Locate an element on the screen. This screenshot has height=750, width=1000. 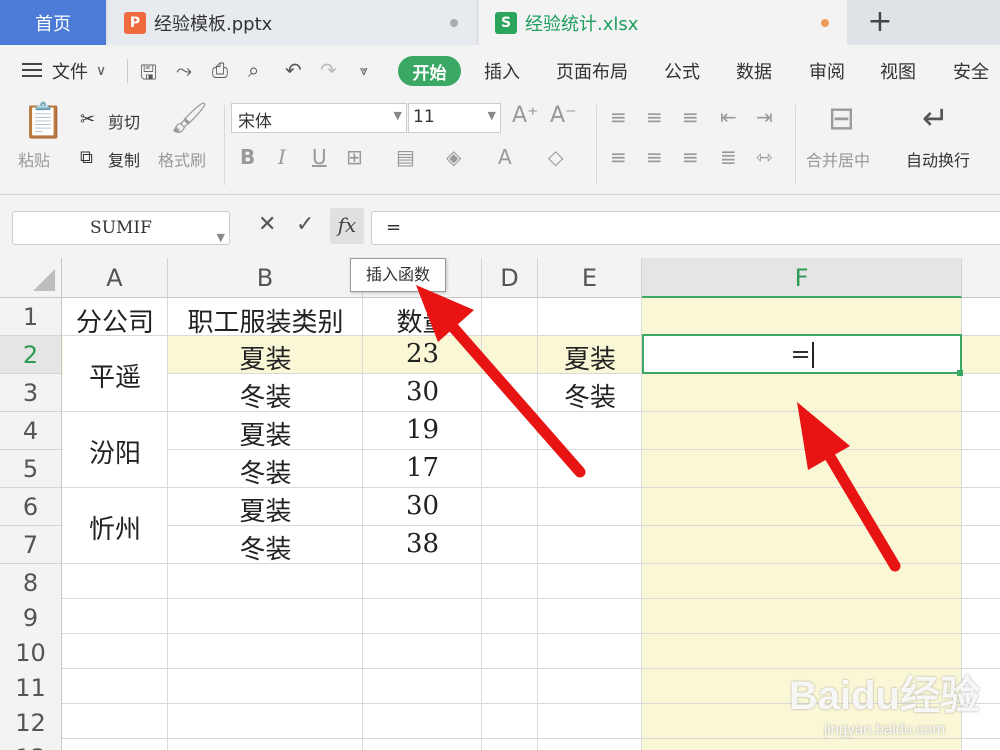
cell-e2: 夏装 is located at coordinates (590, 357).